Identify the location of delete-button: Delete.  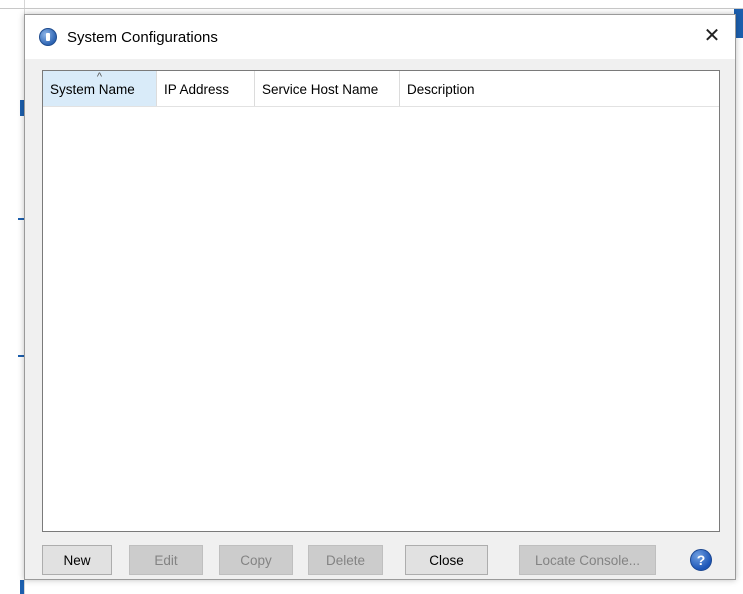
(345, 560).